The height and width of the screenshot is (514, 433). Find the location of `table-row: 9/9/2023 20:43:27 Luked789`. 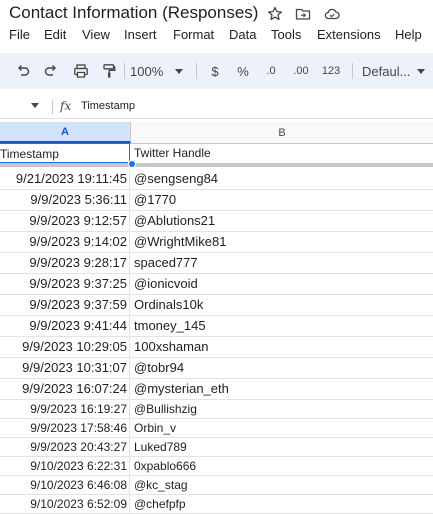

table-row: 9/9/2023 20:43:27 Luked789 is located at coordinates (216, 447).